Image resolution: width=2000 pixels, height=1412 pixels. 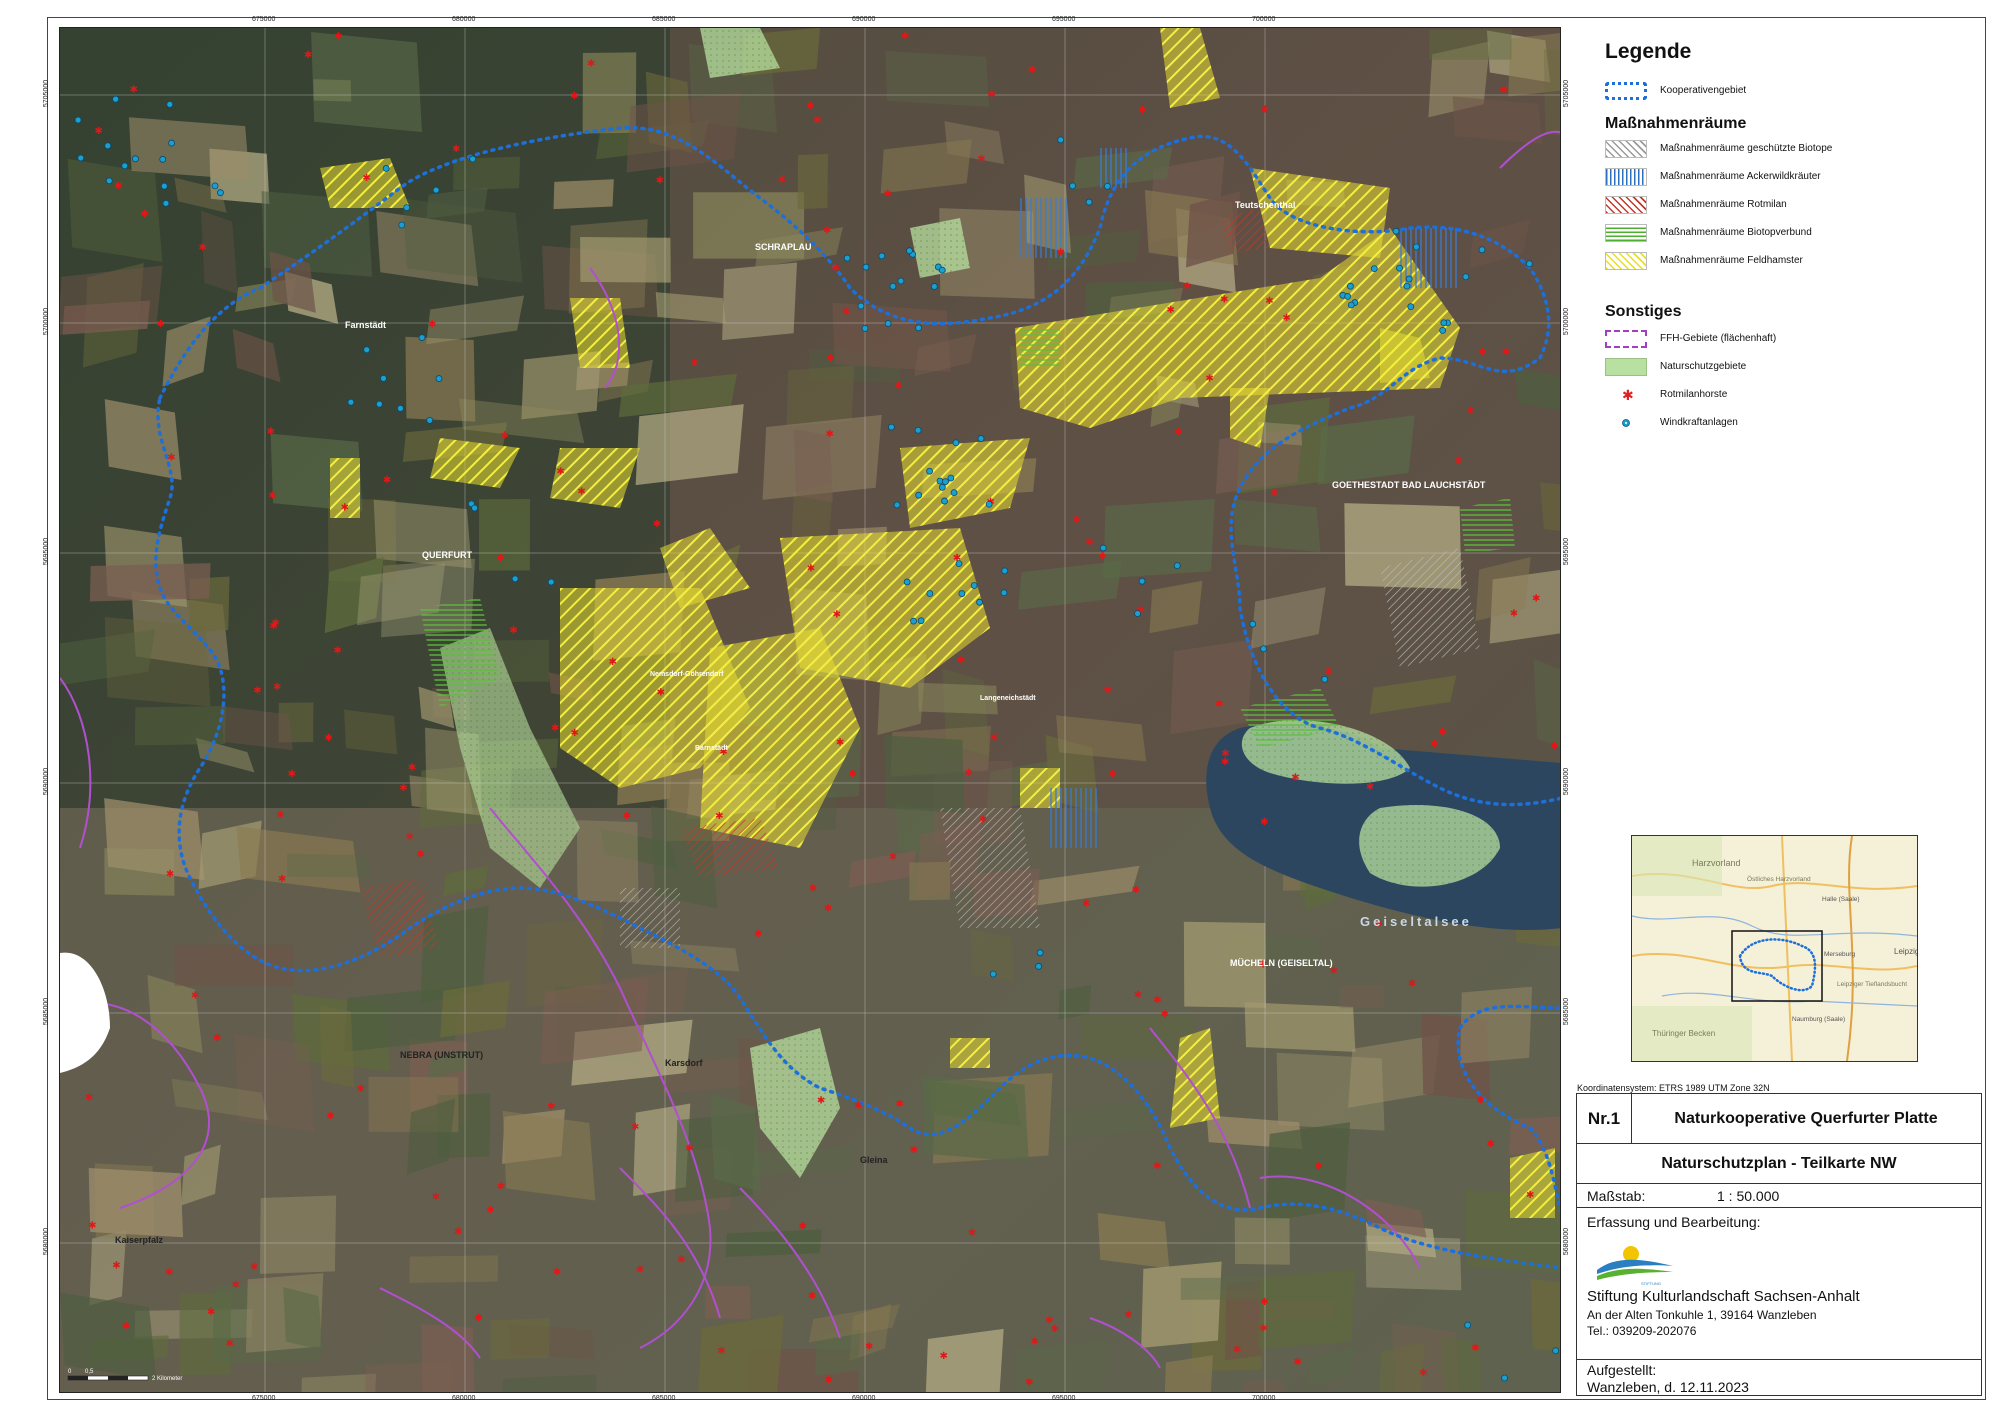 I want to click on grid-coordinate-label: 690000, so click(x=864, y=19).